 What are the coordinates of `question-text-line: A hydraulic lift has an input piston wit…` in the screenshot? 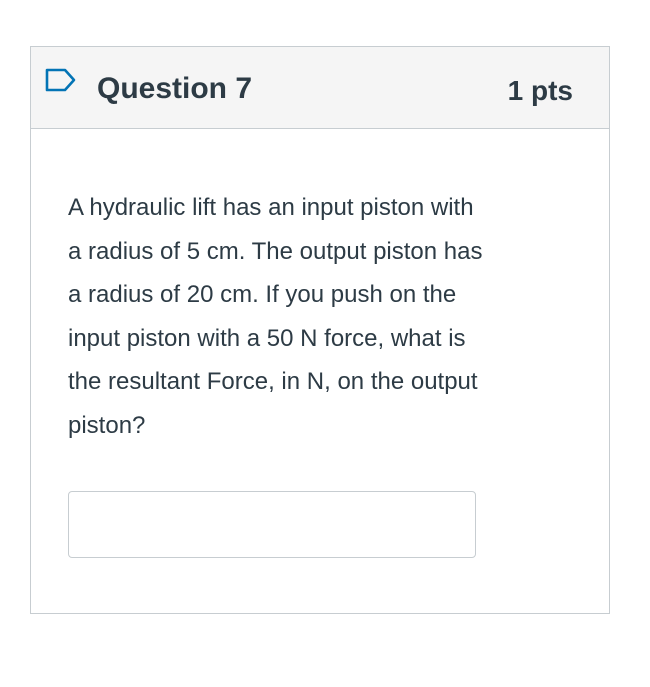 It's located at (271, 207).